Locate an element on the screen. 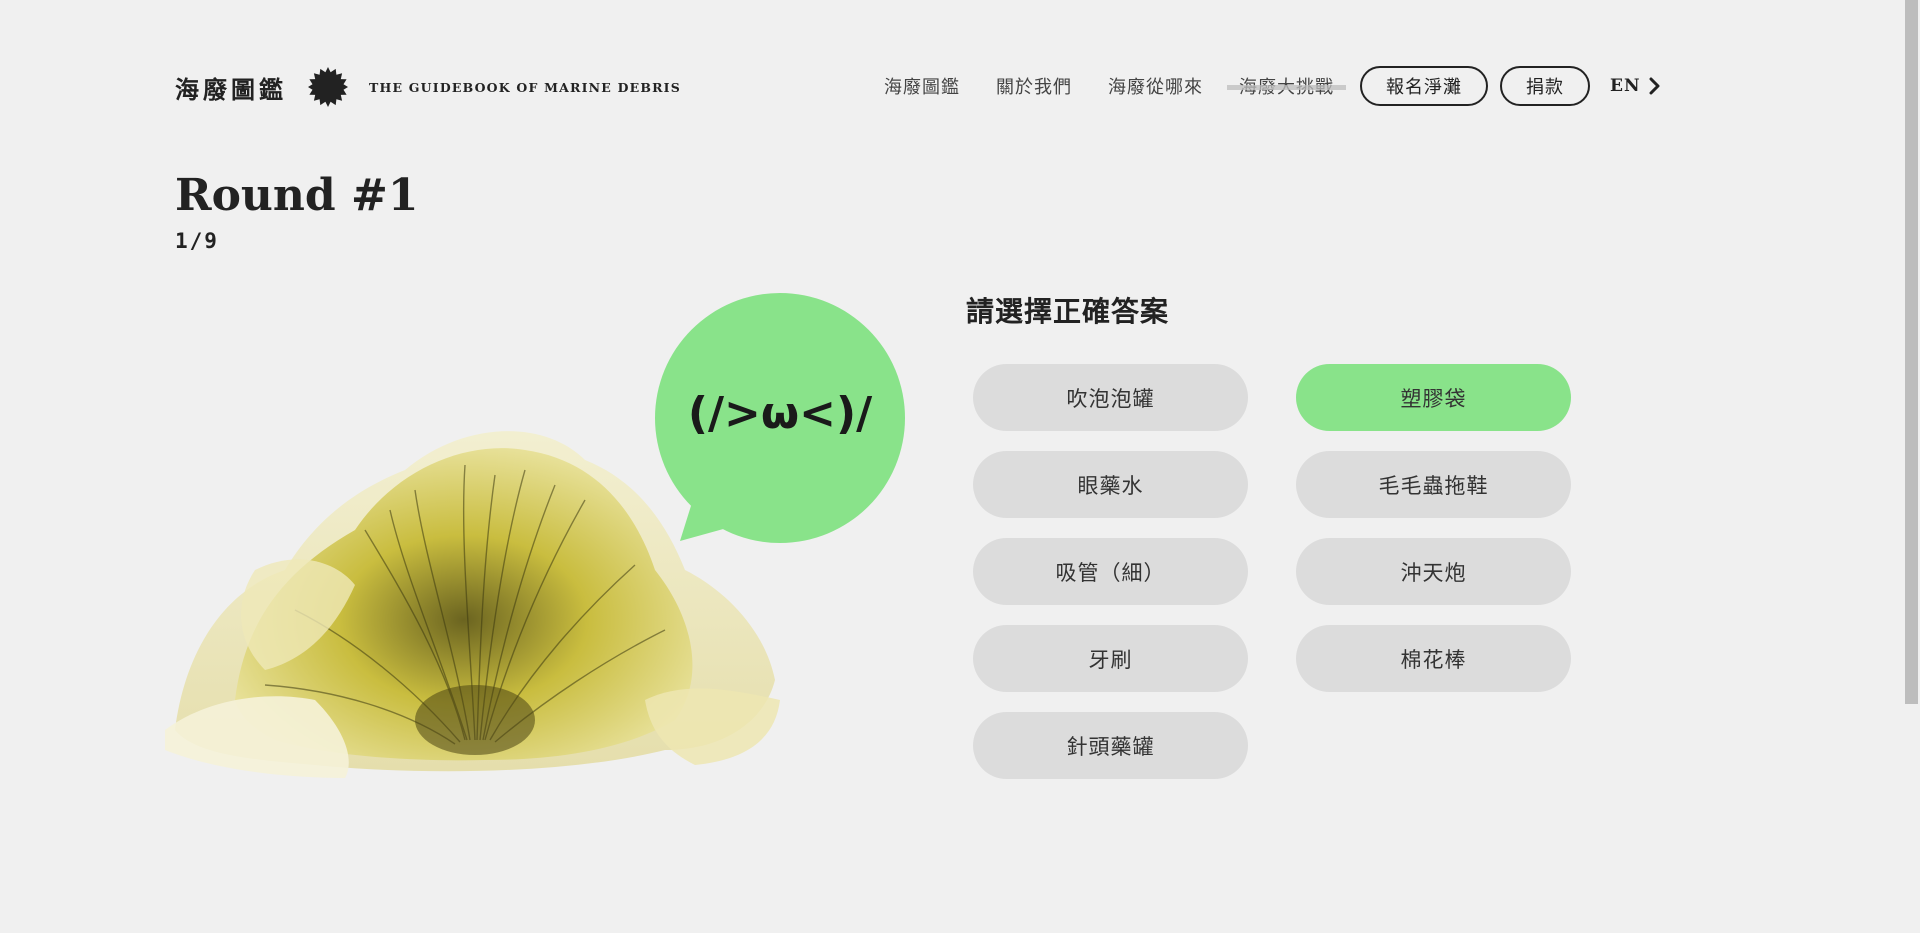 The image size is (1920, 933). speech-bubble-text: (/>ω<)/ is located at coordinates (780, 413).